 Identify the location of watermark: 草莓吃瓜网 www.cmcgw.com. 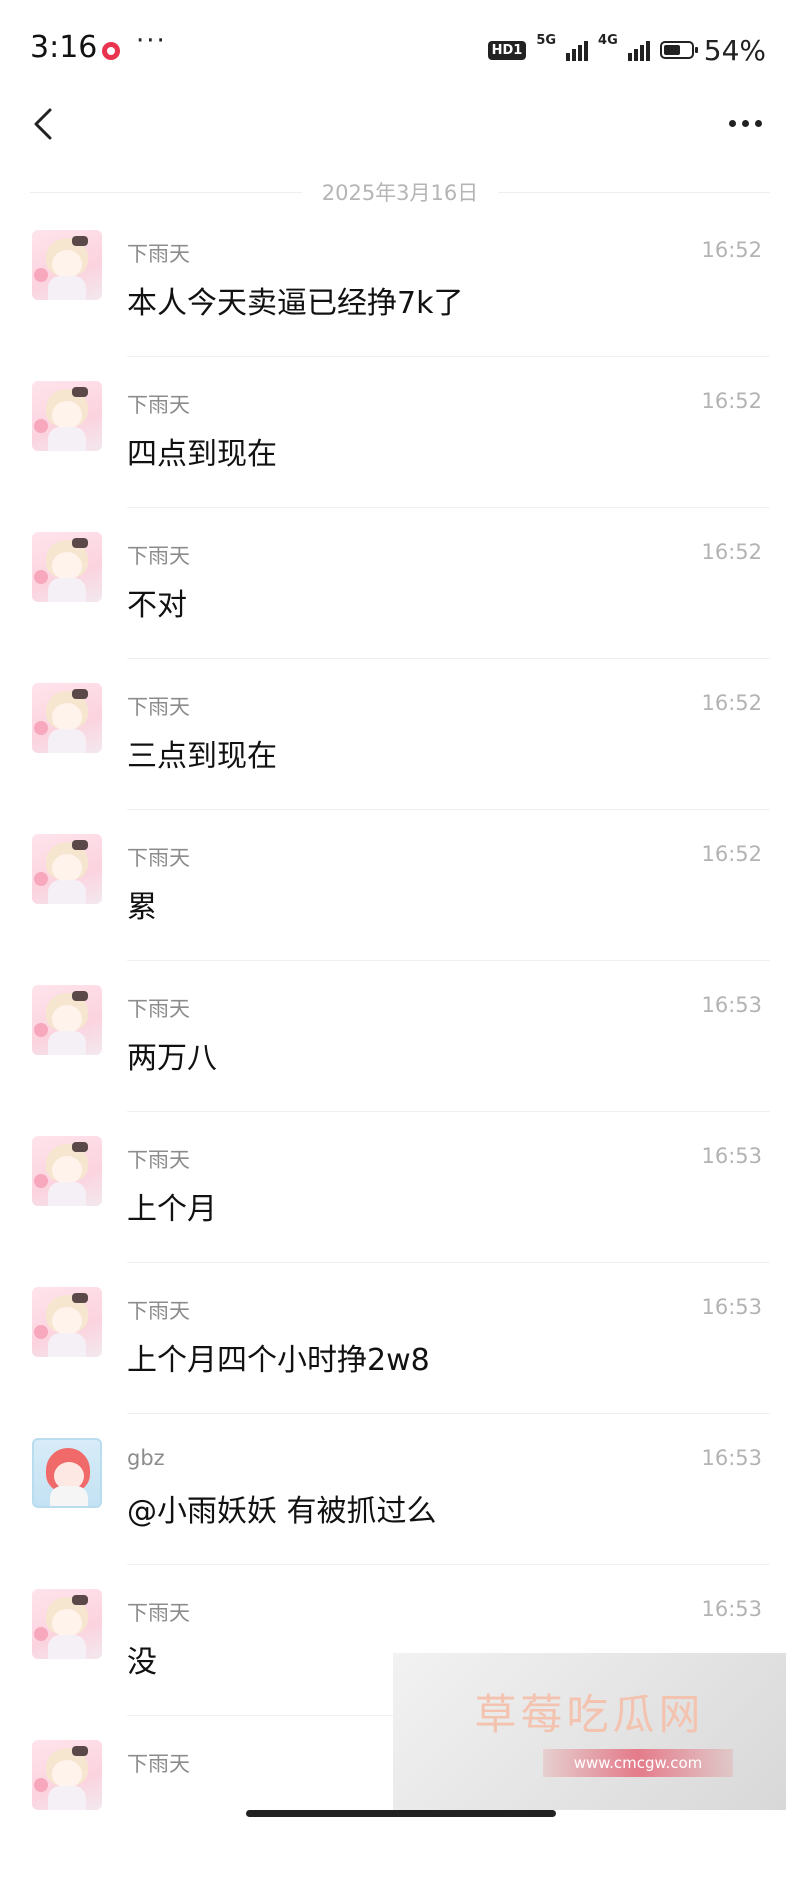
(589, 1731).